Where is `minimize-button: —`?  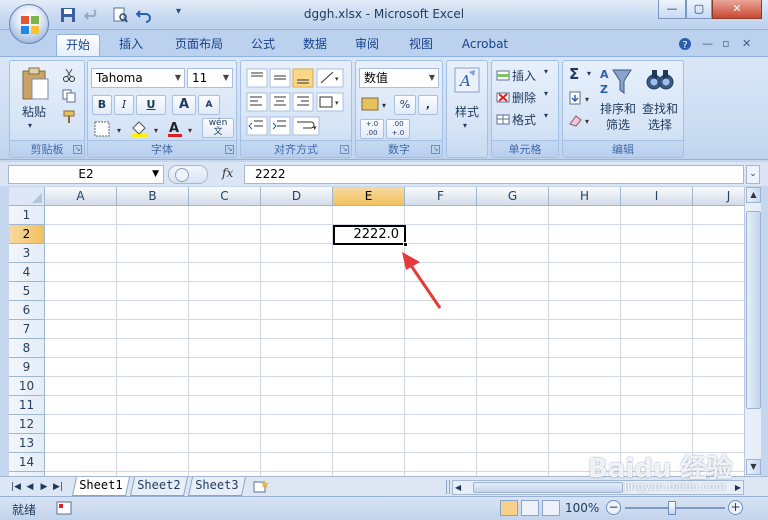
minimize-button: — is located at coordinates (672, 9).